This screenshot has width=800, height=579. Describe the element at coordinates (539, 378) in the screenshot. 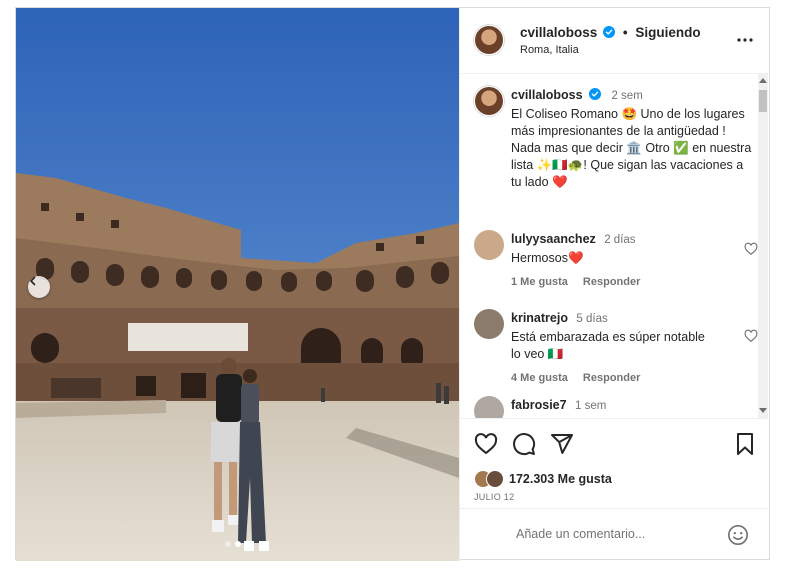

I see `comment-likes-count: 4 Me gusta` at that location.